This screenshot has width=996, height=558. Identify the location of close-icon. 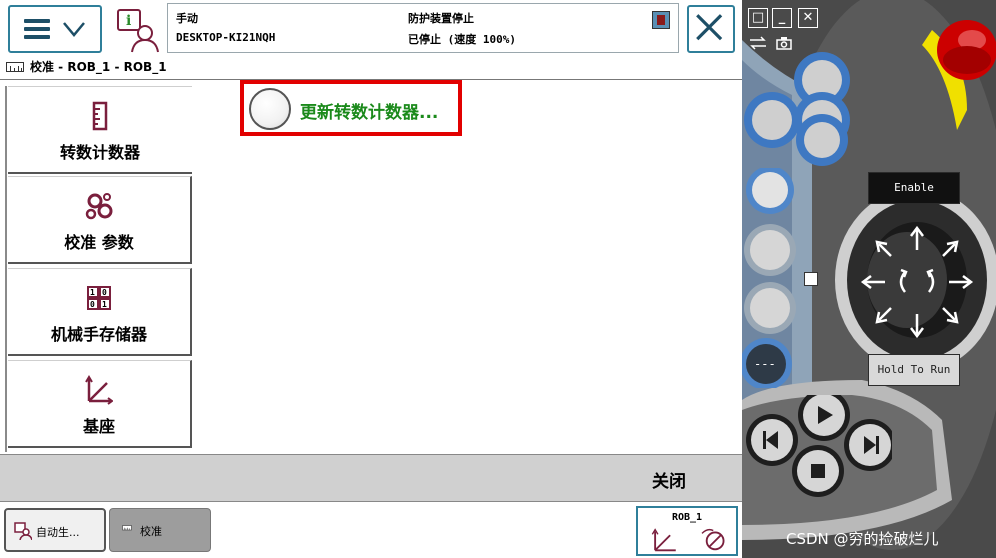
(709, 27).